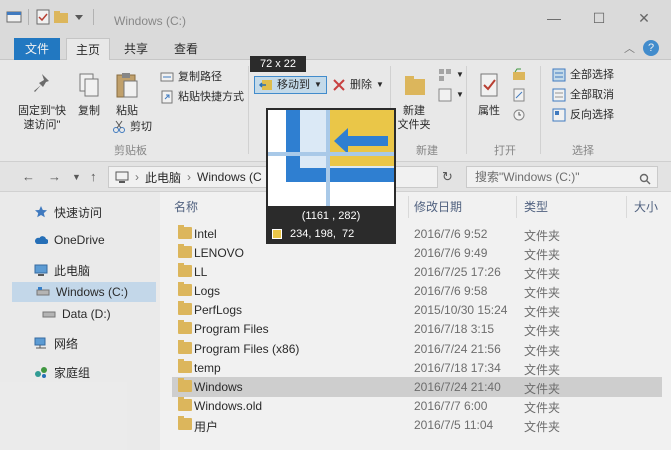  What do you see at coordinates (42, 101) in the screenshot?
I see `pin-quick-access-button: 固定到"快 速访问"` at bounding box center [42, 101].